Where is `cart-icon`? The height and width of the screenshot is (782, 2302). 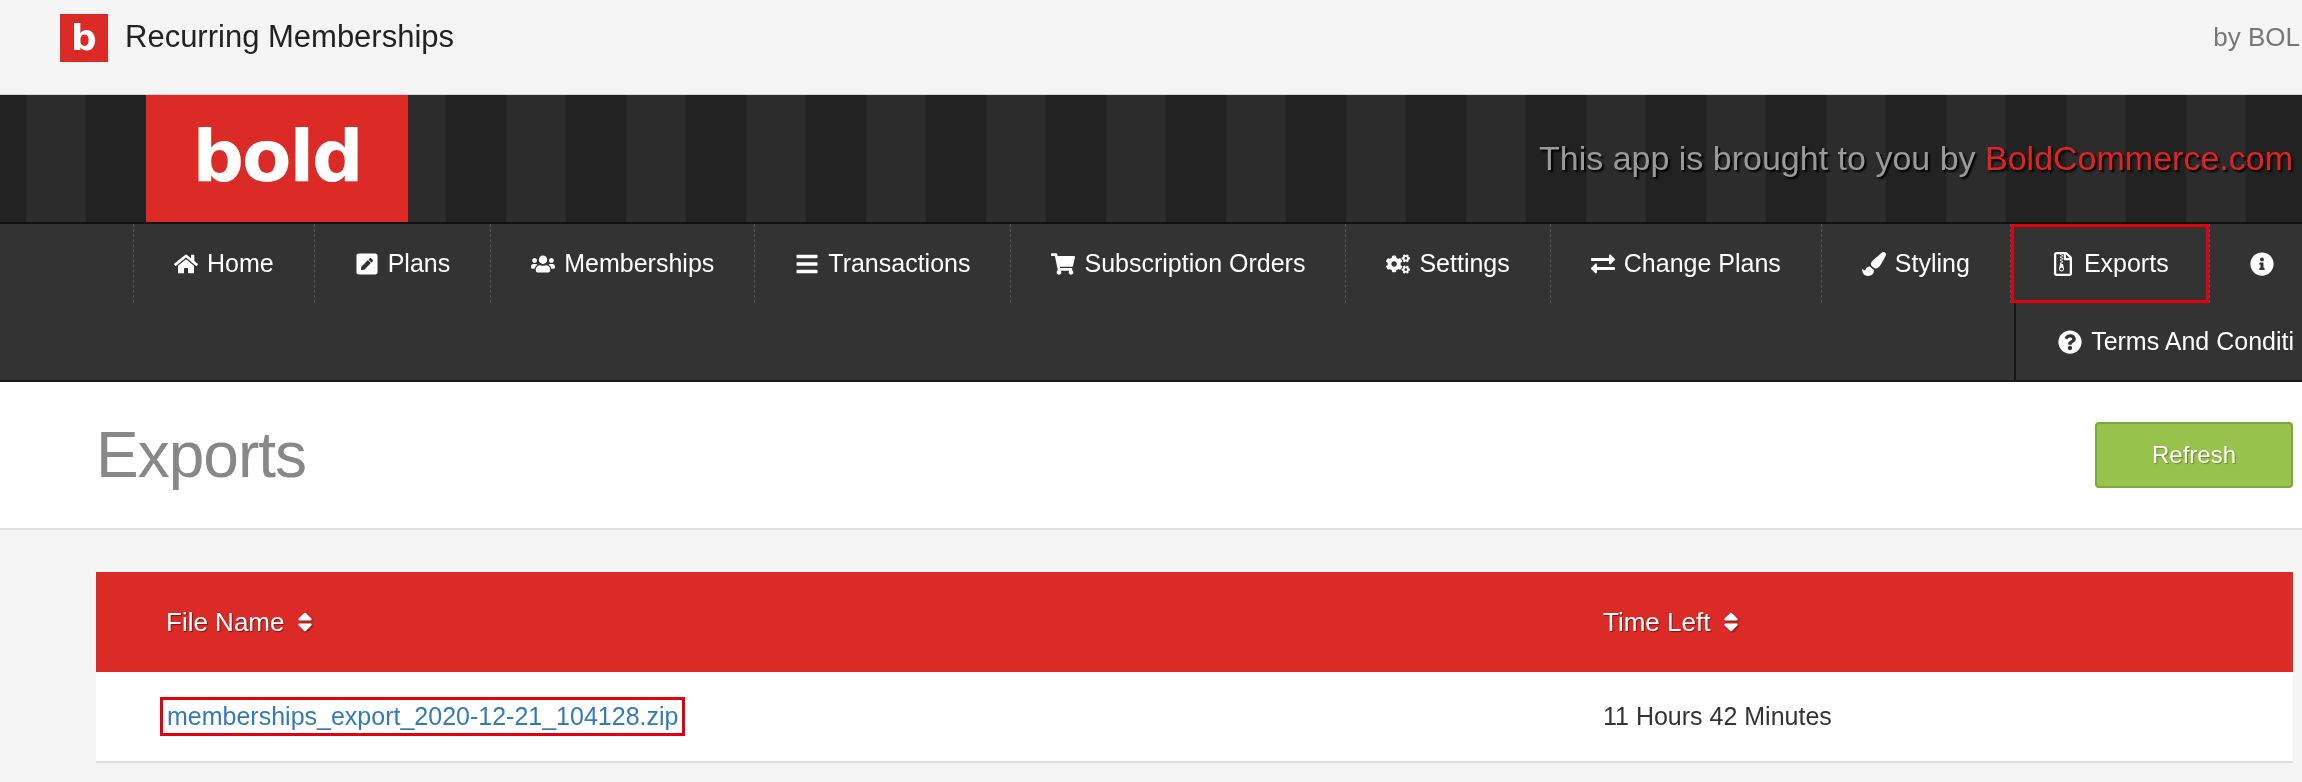
cart-icon is located at coordinates (1063, 263).